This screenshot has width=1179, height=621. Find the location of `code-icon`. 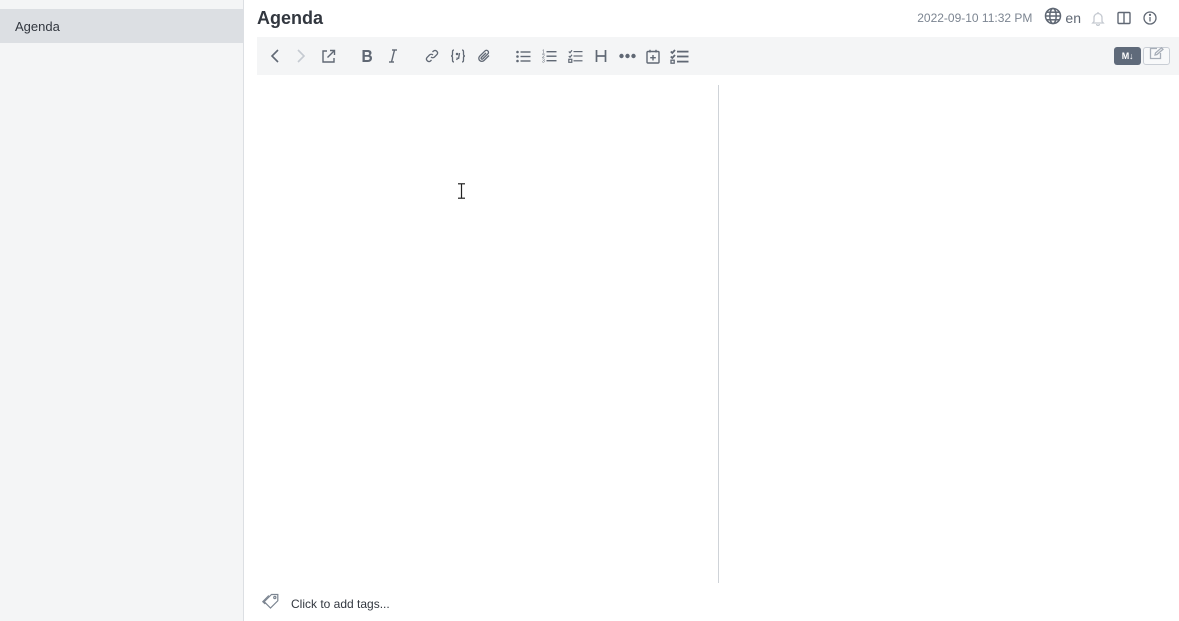

code-icon is located at coordinates (458, 56).